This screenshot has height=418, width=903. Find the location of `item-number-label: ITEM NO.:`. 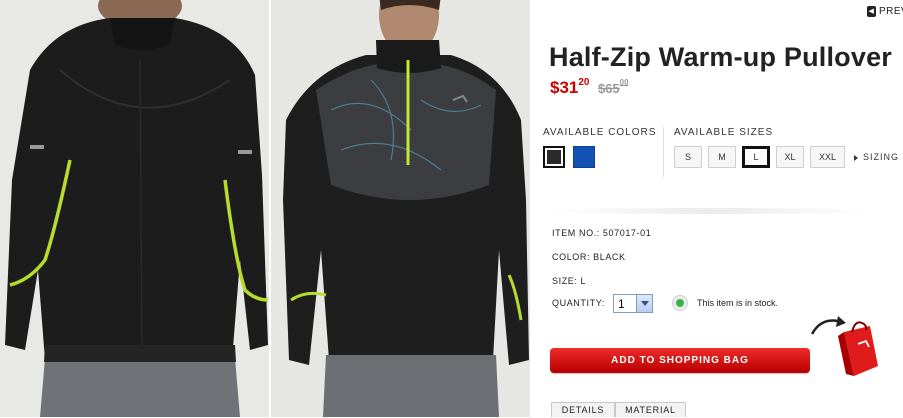

item-number-label: ITEM NO.: is located at coordinates (576, 233).